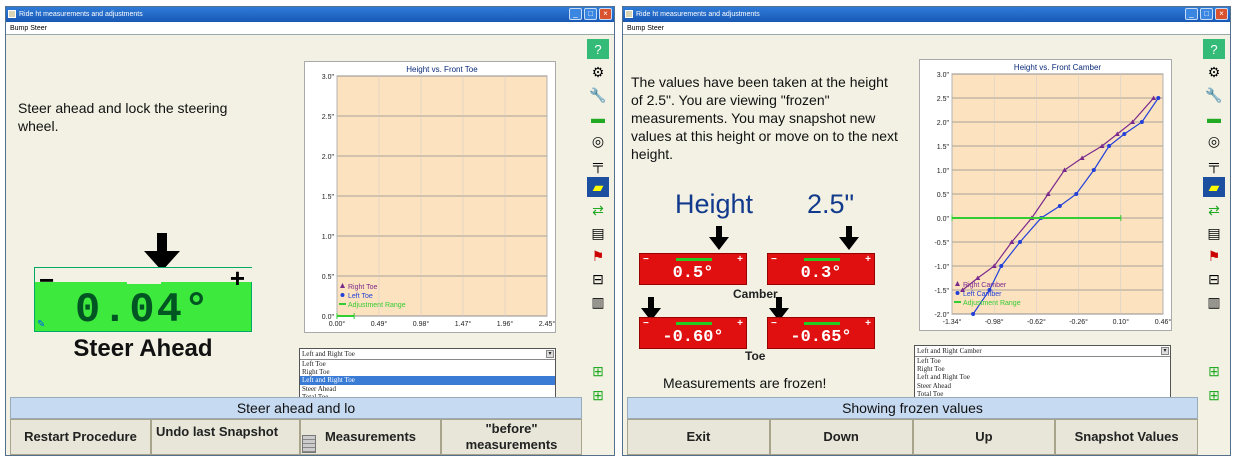 The height and width of the screenshot is (462, 1237). I want to click on tool-sidebar: ? ⚙ 🔧 ▬ ◎ ╤ ▰ ⇄ ▤ ⚑ ⊟ ▥, so click(598, 175).